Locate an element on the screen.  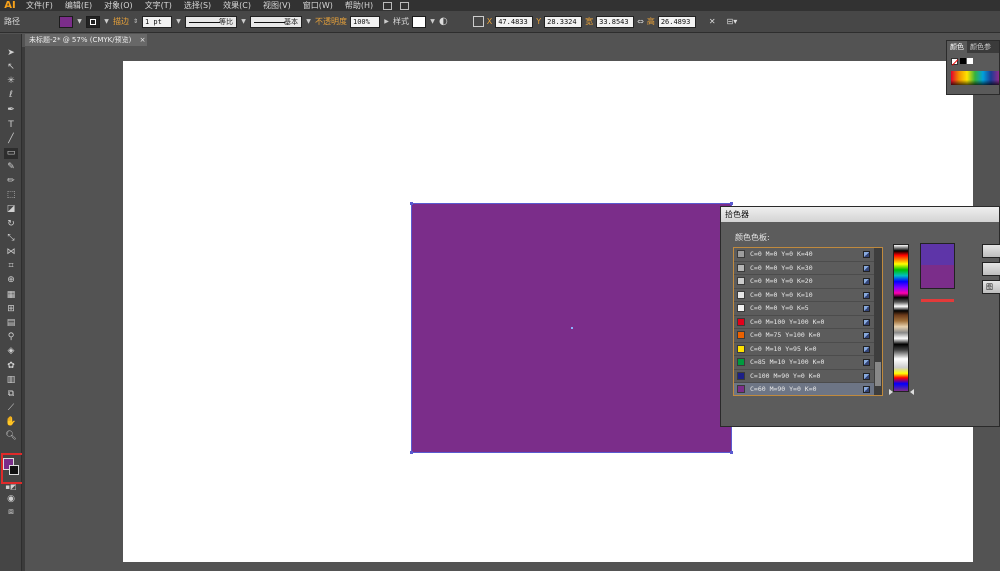
zoom-tool-icon: 🔍︎ is located at coordinates (11, 436).